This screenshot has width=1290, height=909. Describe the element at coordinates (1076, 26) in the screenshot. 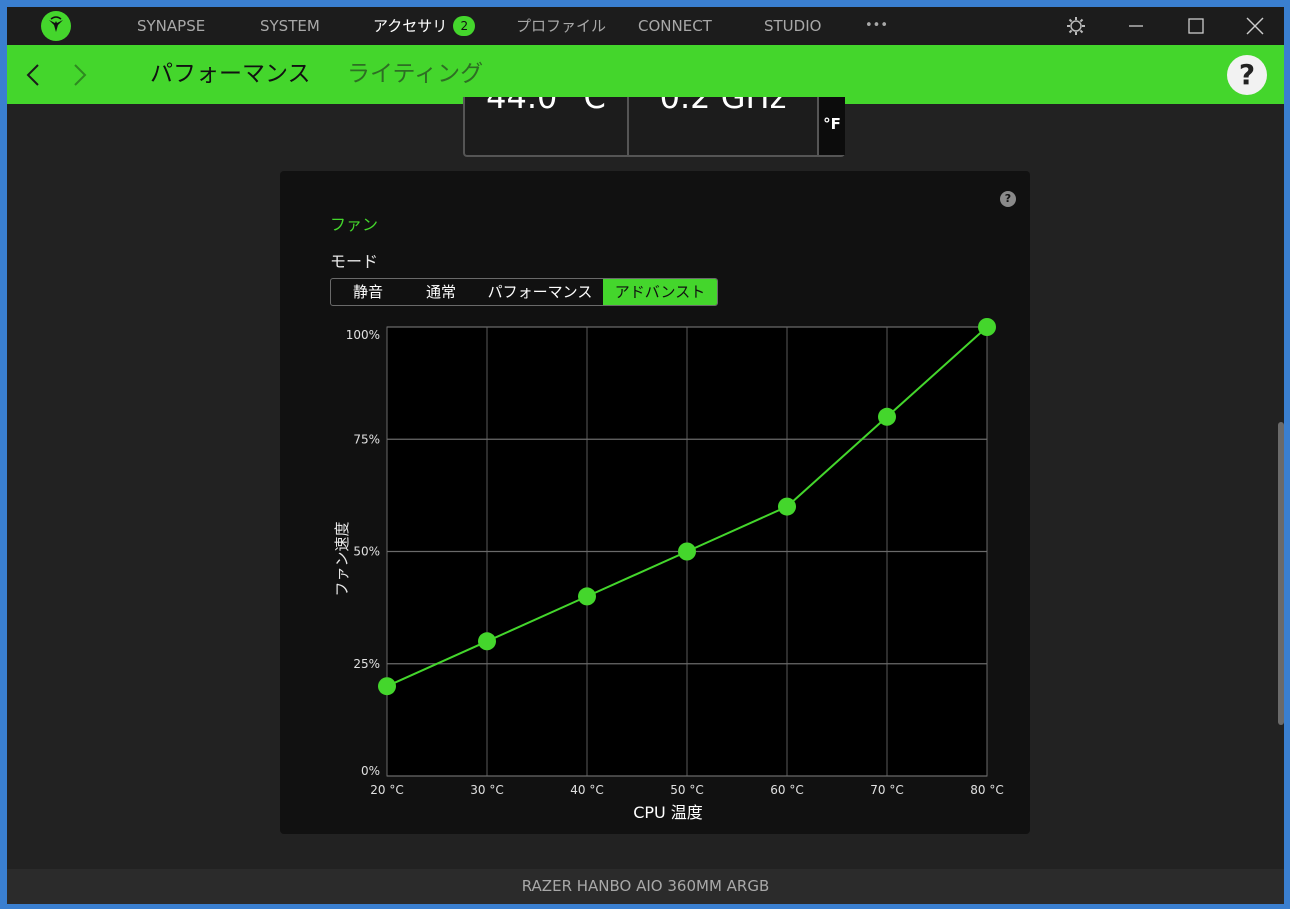

I see `settings-gear-icon` at that location.